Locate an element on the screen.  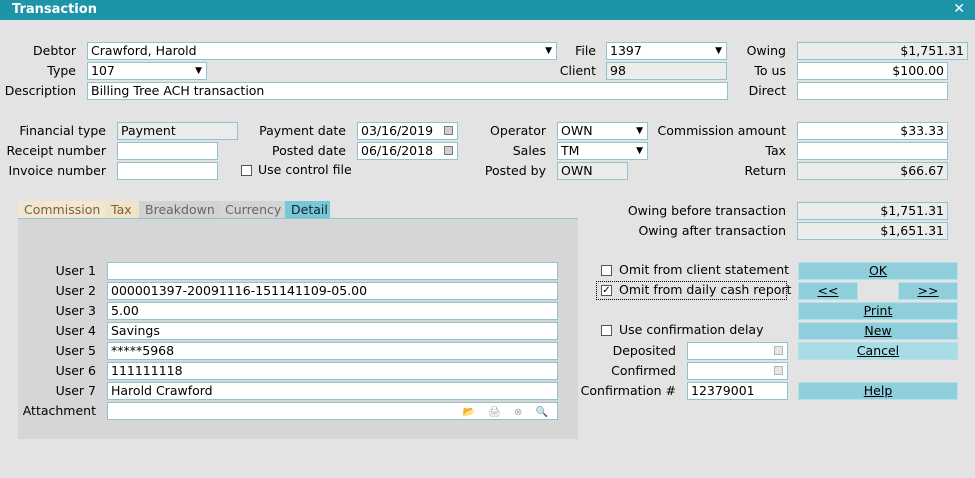
tab-commission: Commission is located at coordinates (61, 210).